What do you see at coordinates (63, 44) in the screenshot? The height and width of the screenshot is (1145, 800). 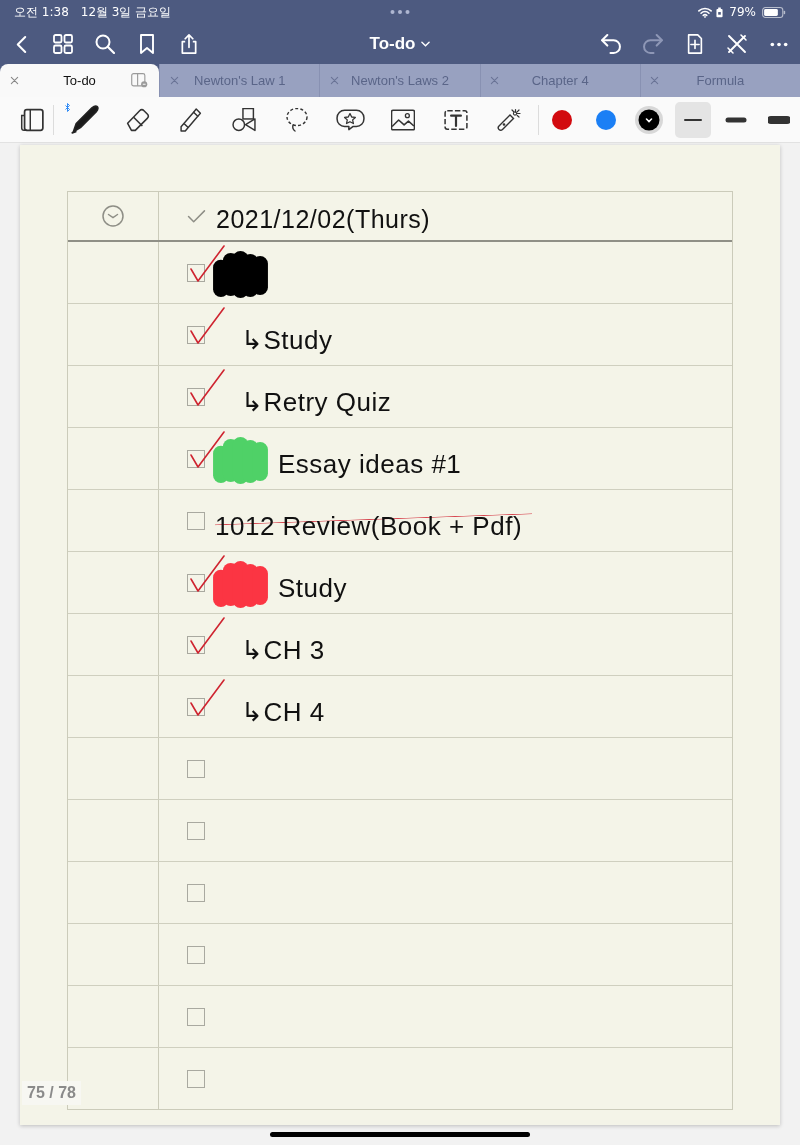 I see `grid-icon` at bounding box center [63, 44].